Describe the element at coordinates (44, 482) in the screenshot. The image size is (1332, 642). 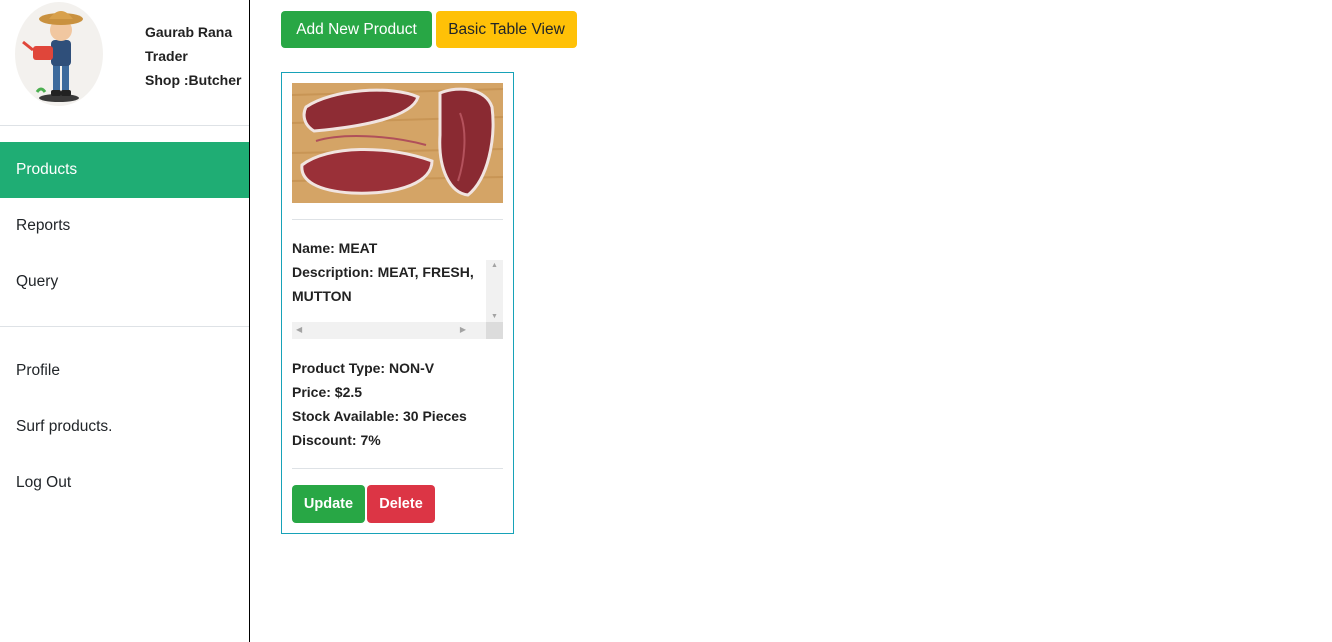
I see `sidebar-item-label: Log Out` at that location.